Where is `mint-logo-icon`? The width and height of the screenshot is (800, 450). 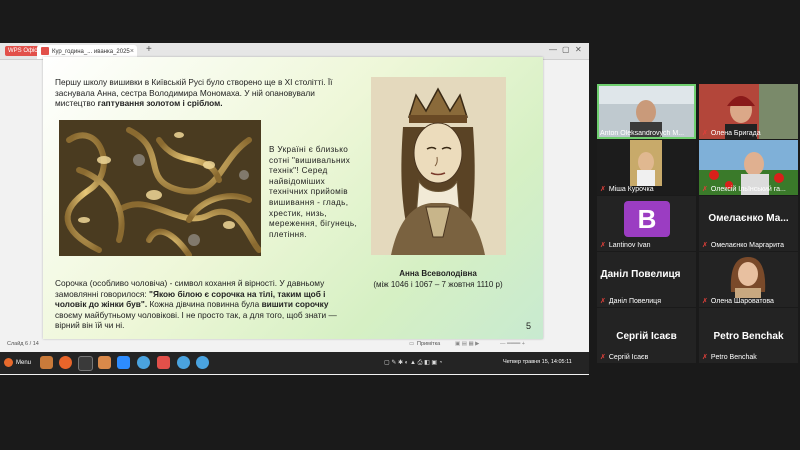 mint-logo-icon is located at coordinates (8, 362).